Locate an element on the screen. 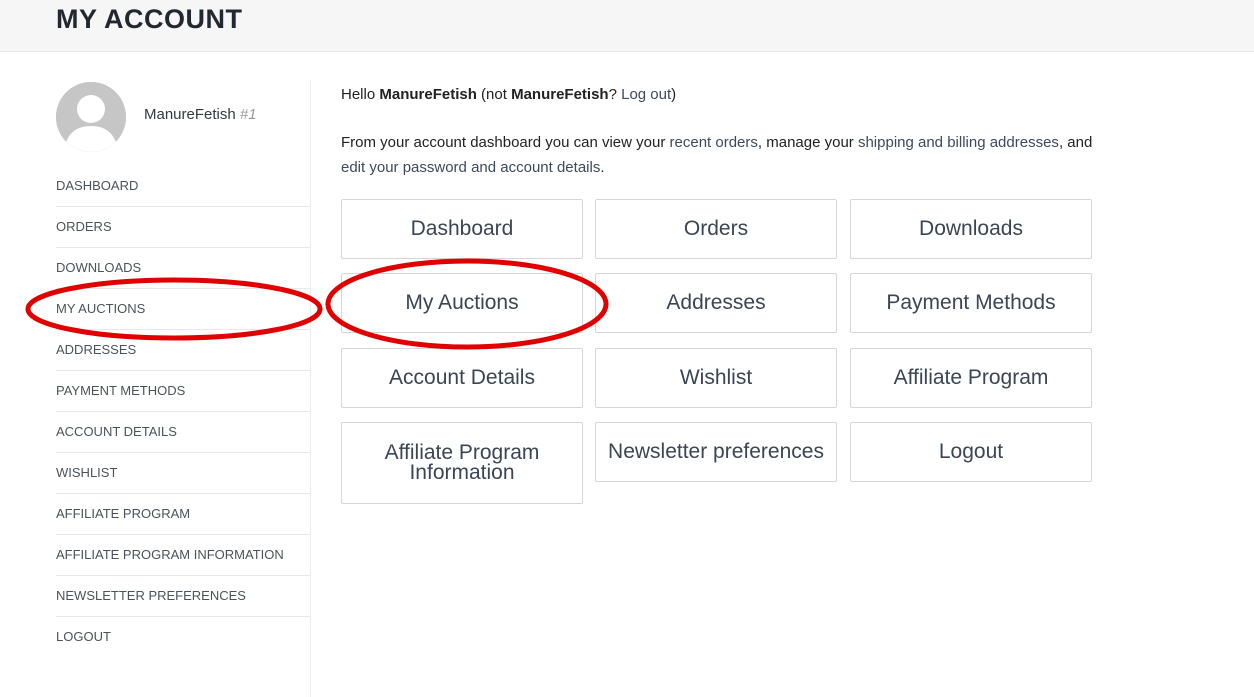  greeting-username: ManureFetish is located at coordinates (428, 94).